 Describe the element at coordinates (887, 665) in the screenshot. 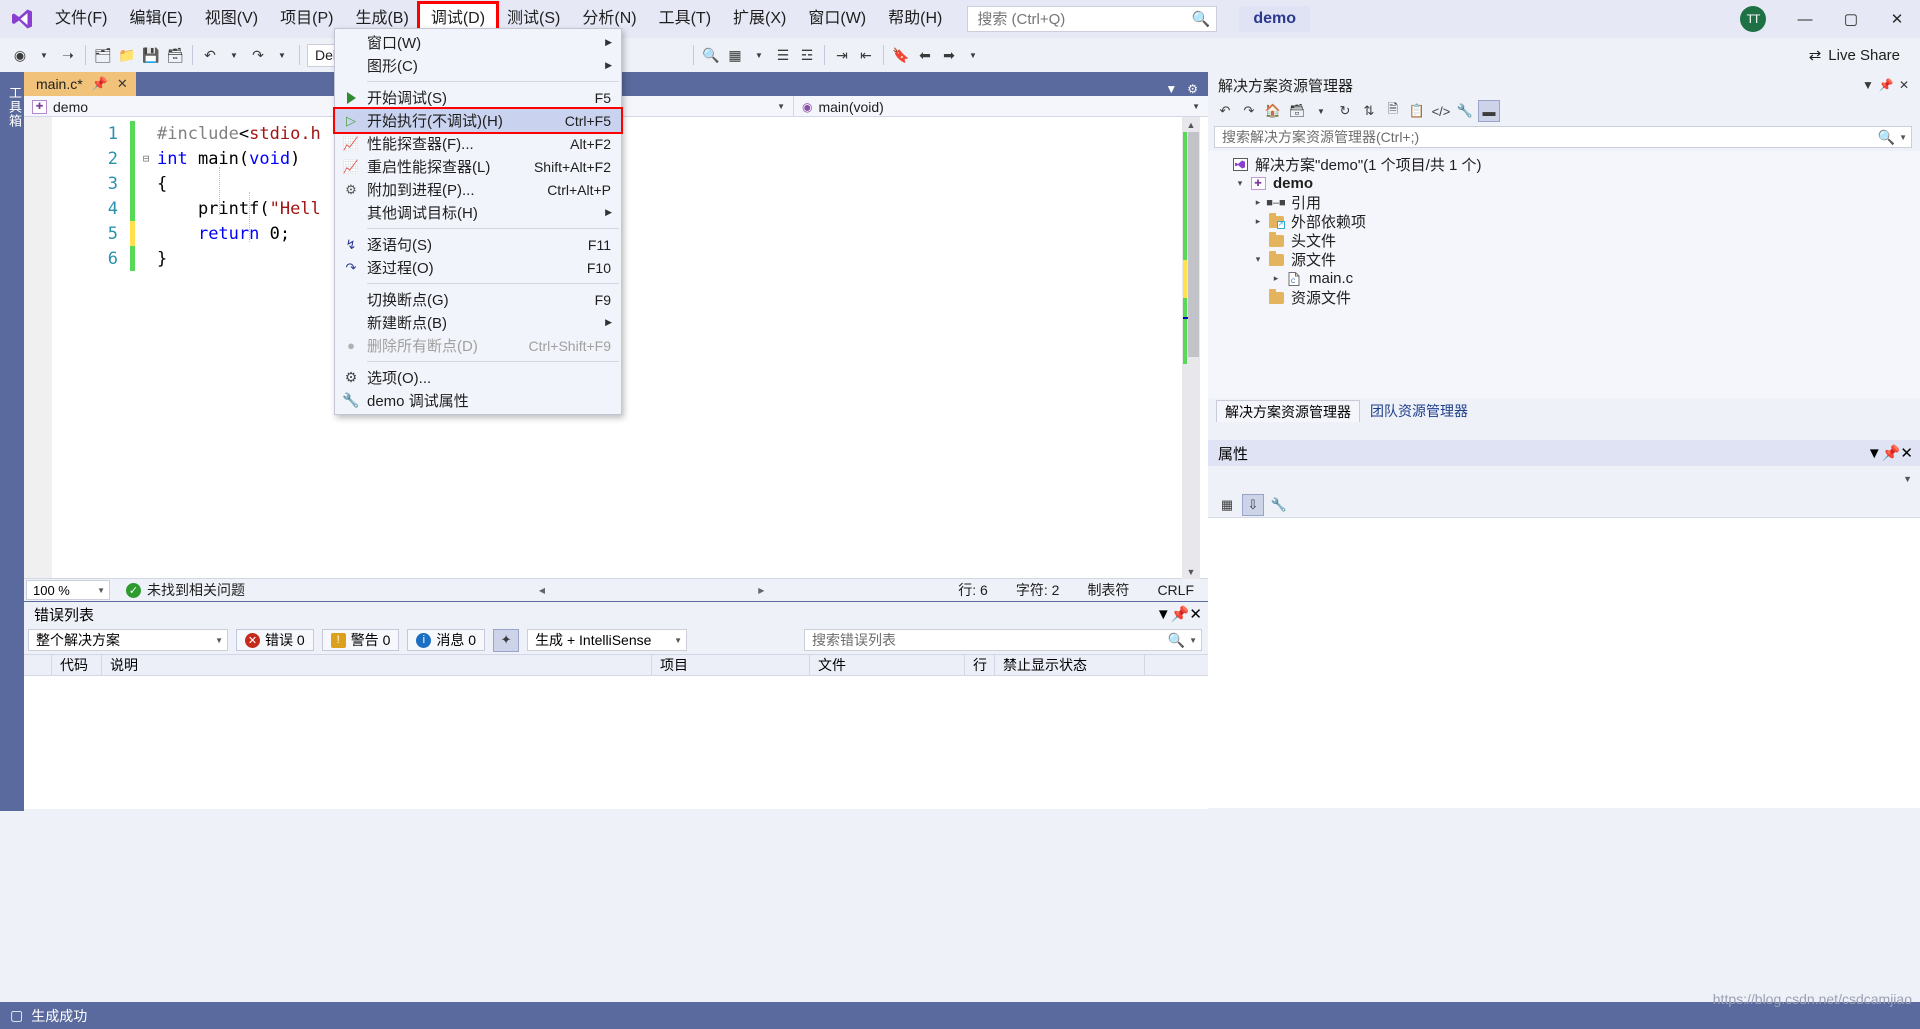

I see `error-list-column-header: 文件` at that location.